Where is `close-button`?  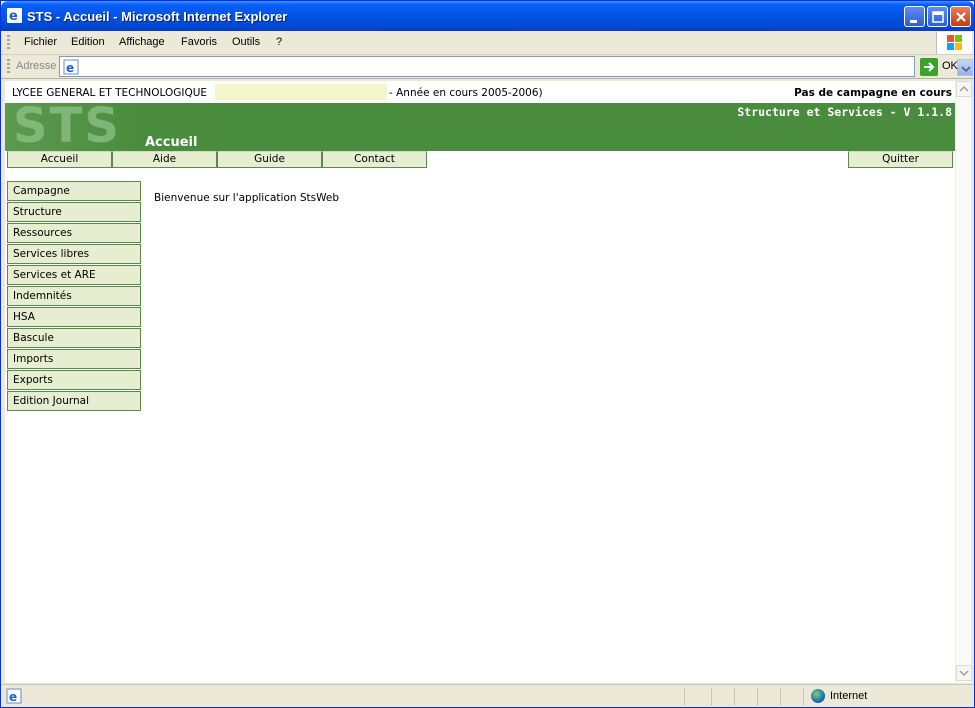 close-button is located at coordinates (960, 16).